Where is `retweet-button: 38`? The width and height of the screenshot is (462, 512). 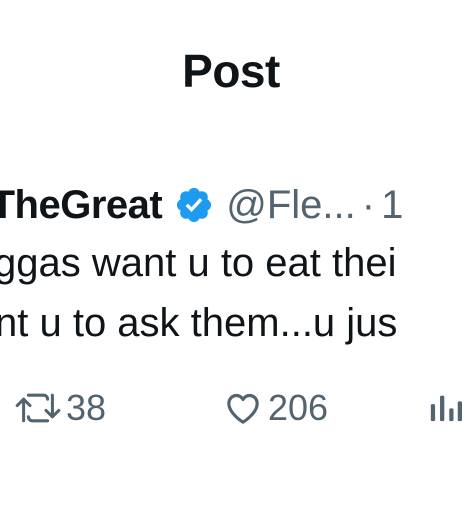 retweet-button: 38 is located at coordinates (60, 408).